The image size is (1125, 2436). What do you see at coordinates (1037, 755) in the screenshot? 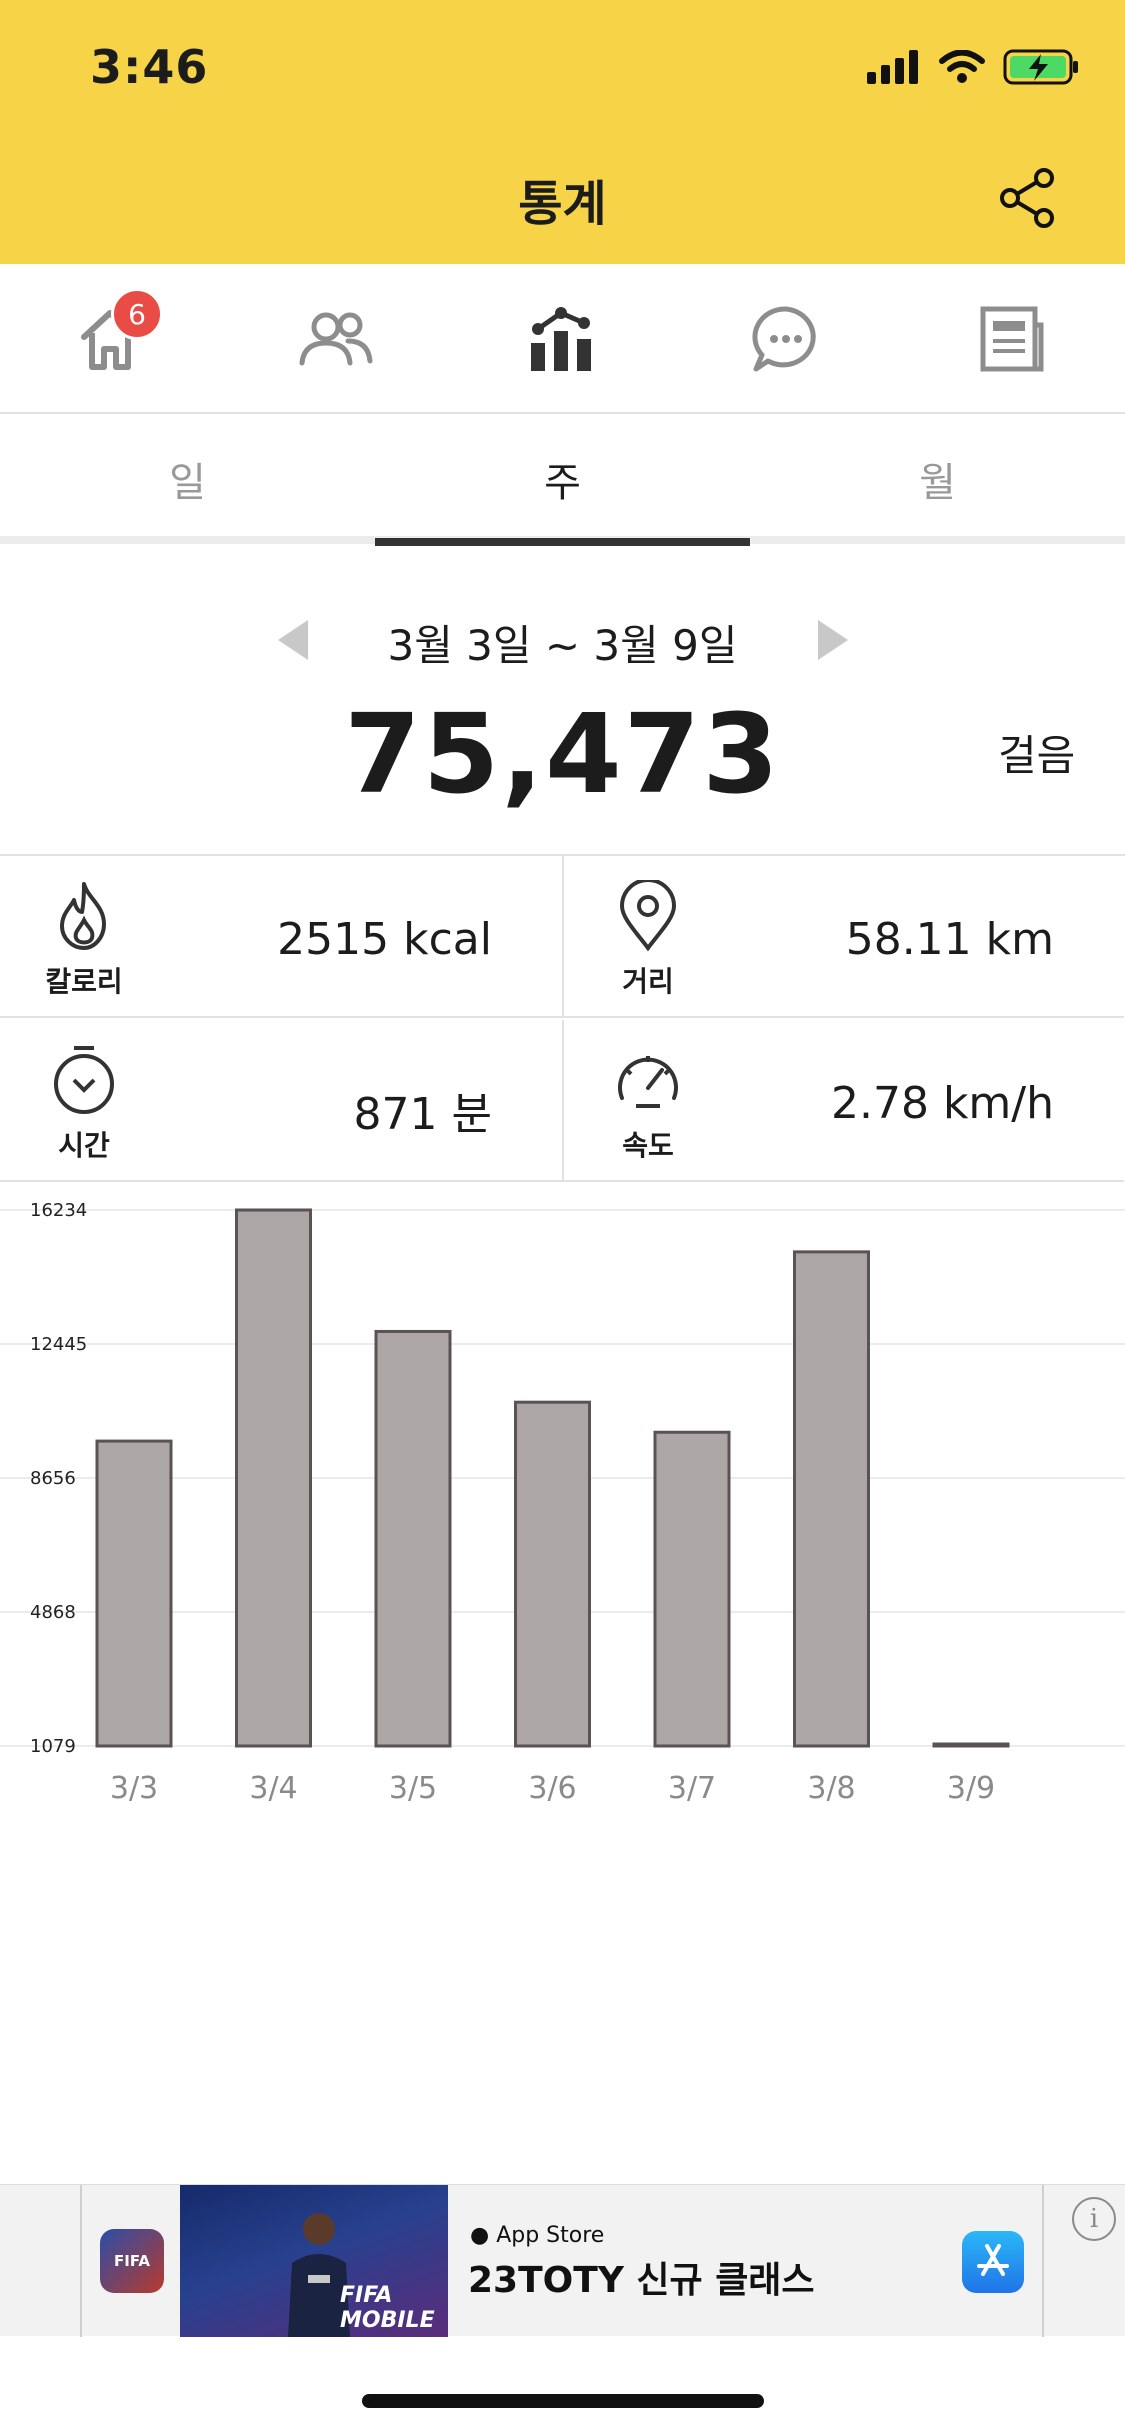
I see `steps-unit: 걸음` at bounding box center [1037, 755].